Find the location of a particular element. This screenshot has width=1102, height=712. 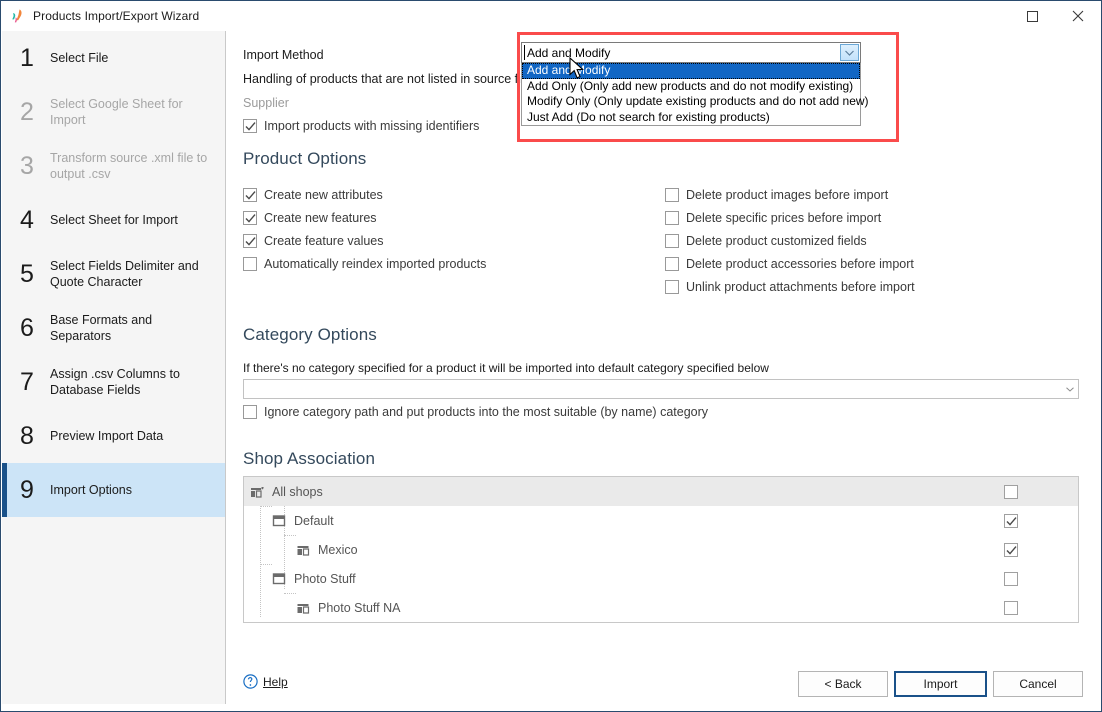

checkbox-delete-accessories: Delete product accessories before import is located at coordinates (789, 264).